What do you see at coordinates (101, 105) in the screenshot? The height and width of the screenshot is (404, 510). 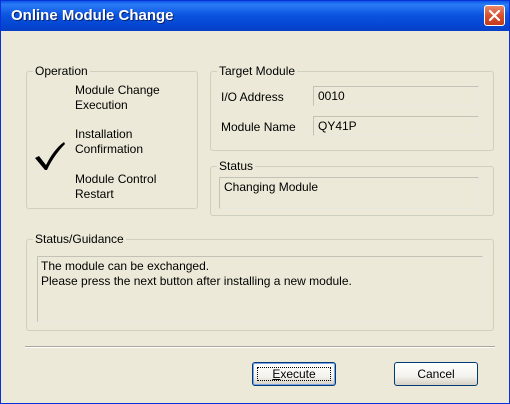 I see `step-label-line2: Execution` at bounding box center [101, 105].